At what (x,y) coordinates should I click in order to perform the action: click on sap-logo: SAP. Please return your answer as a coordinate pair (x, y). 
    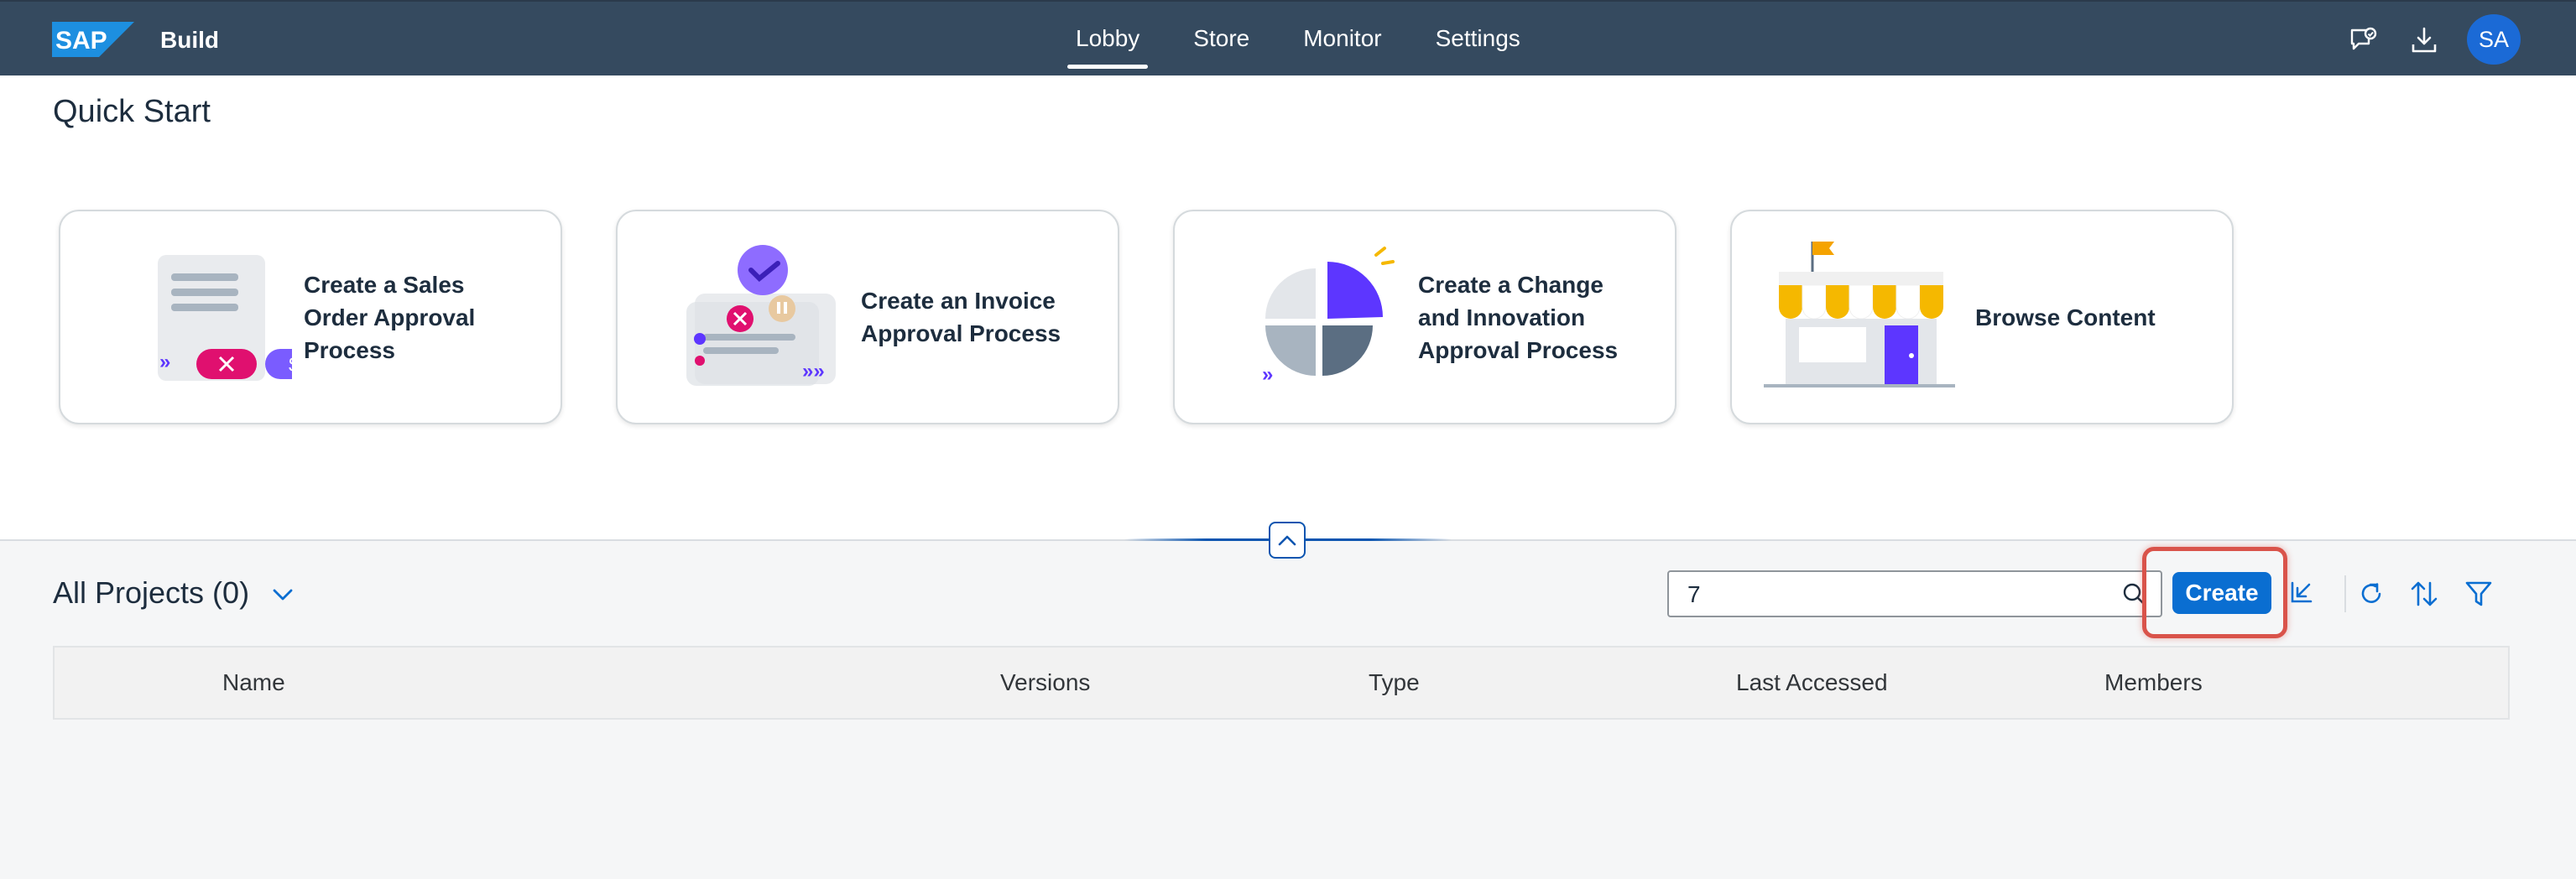
    Looking at the image, I should click on (93, 39).